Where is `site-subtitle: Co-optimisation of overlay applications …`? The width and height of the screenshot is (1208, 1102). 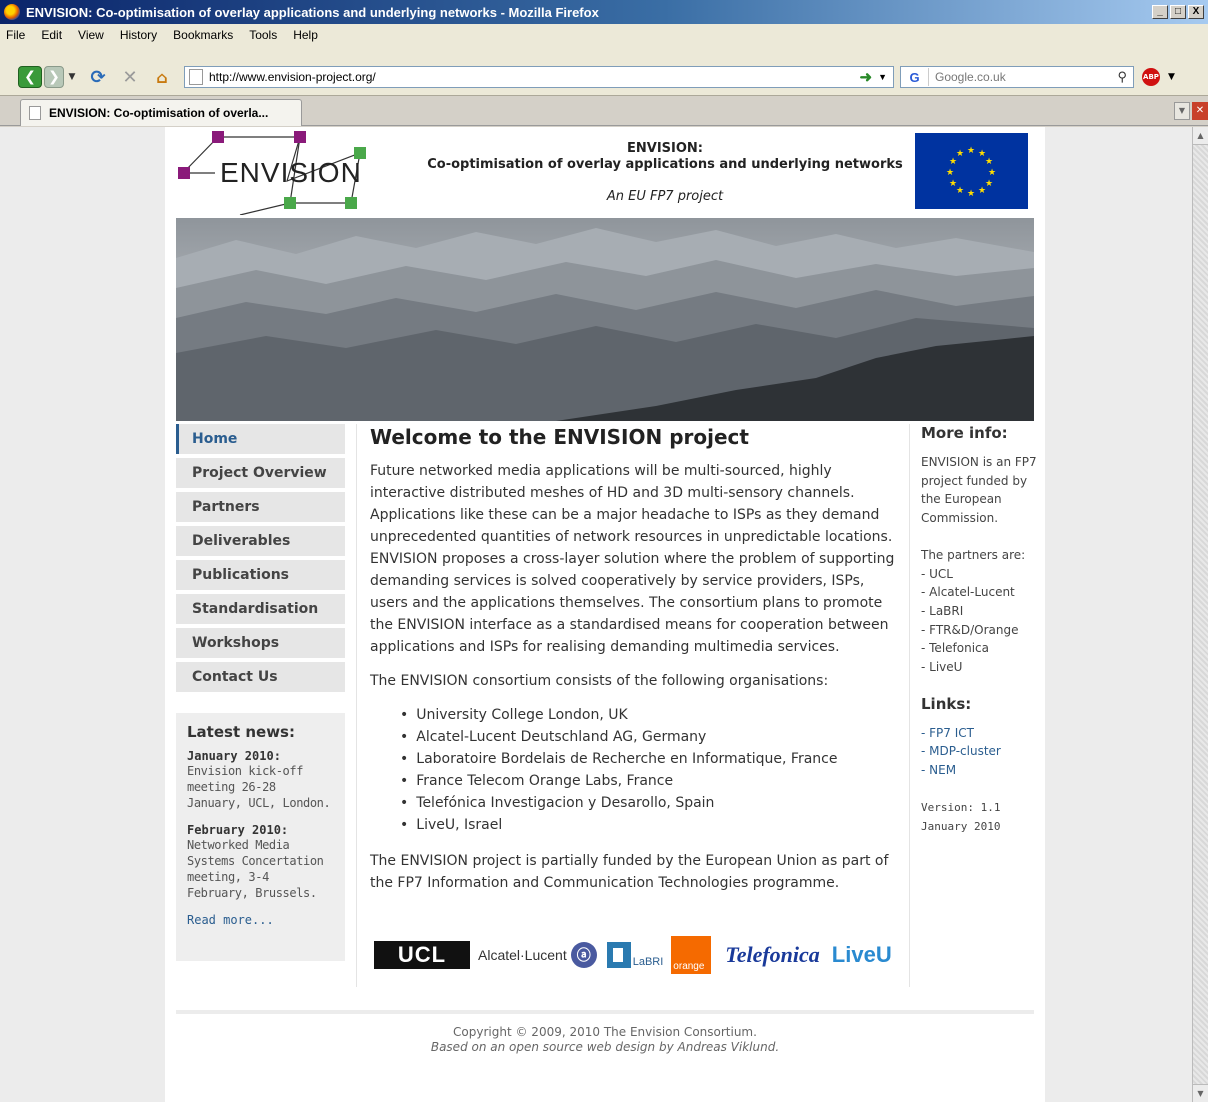
site-subtitle: Co-optimisation of overlay applications … is located at coordinates (665, 164).